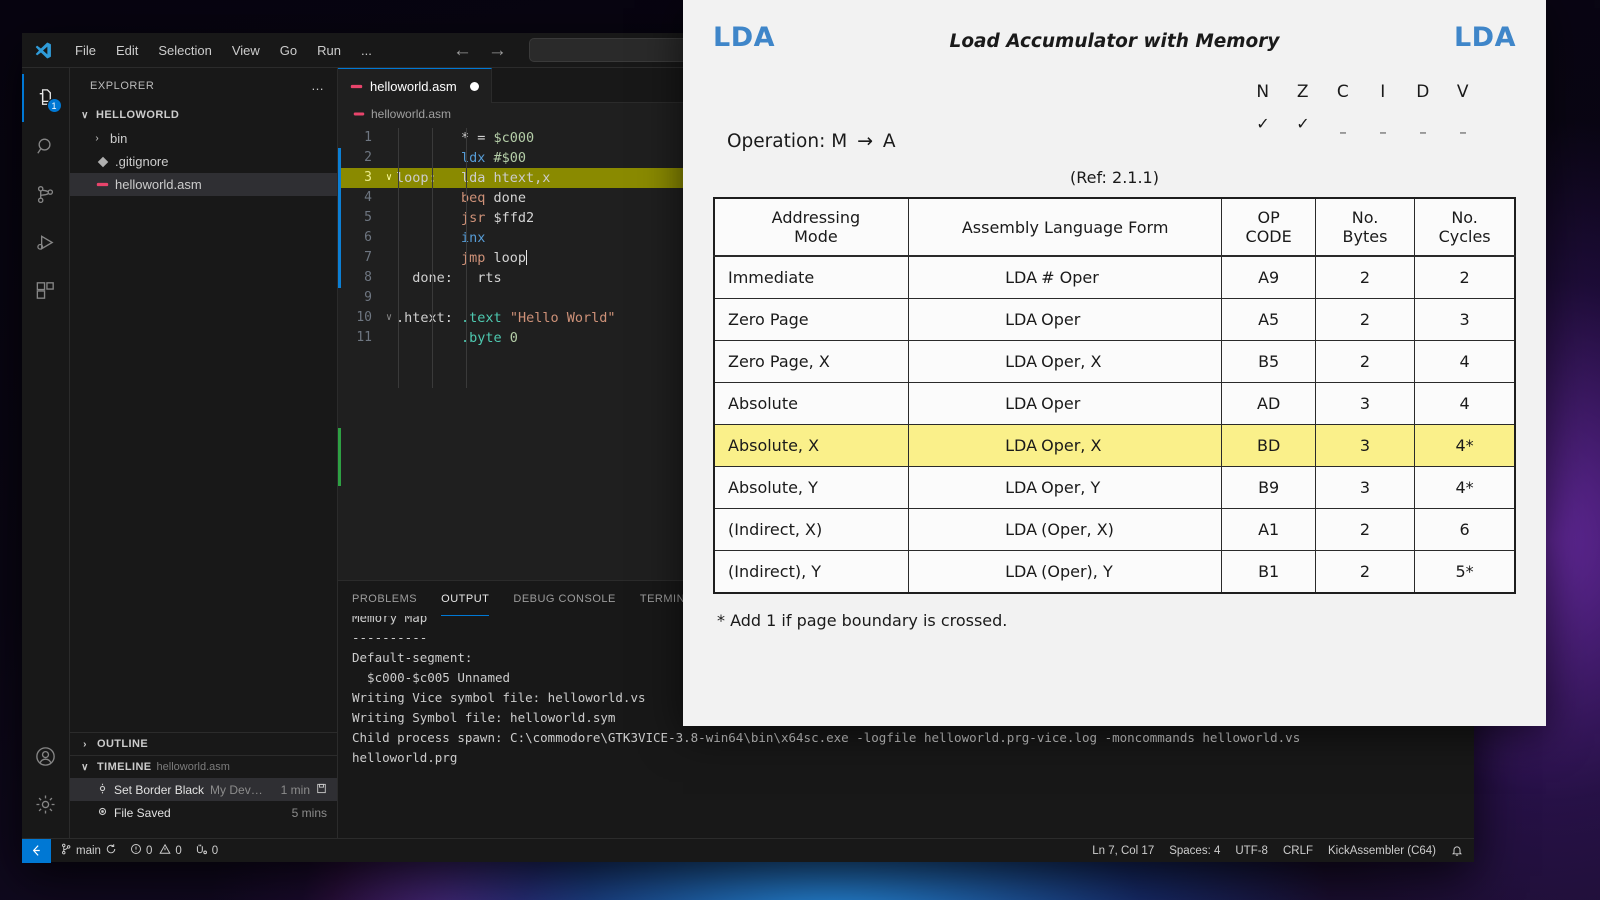 This screenshot has height=900, width=1600. I want to click on outline-section-header: › OUTLINE, so click(203, 743).